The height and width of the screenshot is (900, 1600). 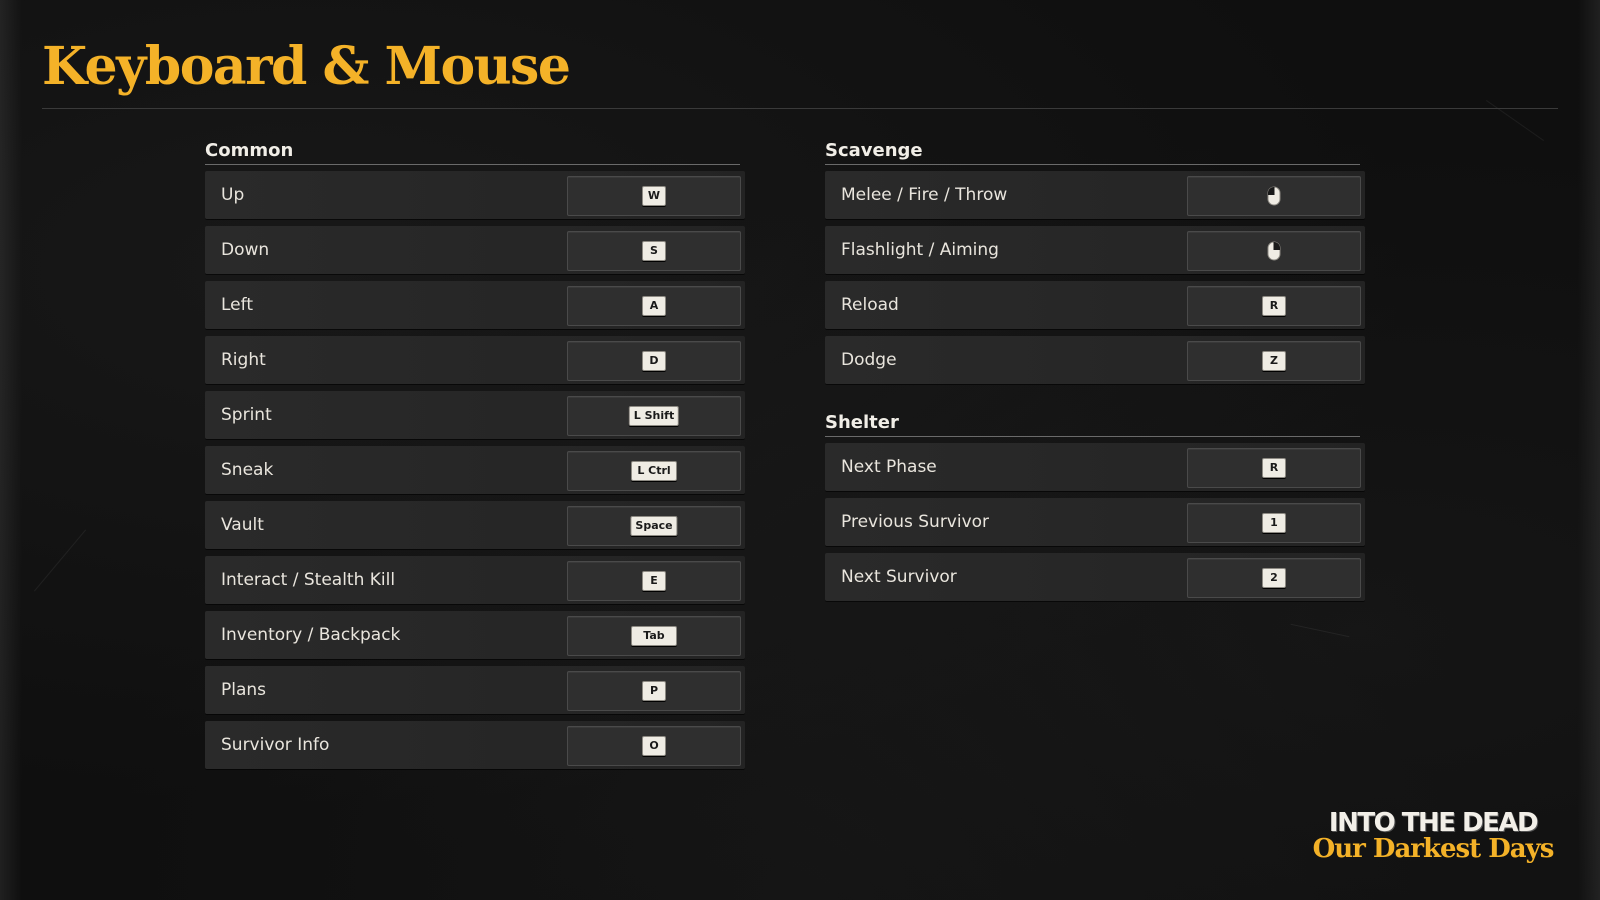 I want to click on key-binding-slot: E, so click(x=654, y=581).